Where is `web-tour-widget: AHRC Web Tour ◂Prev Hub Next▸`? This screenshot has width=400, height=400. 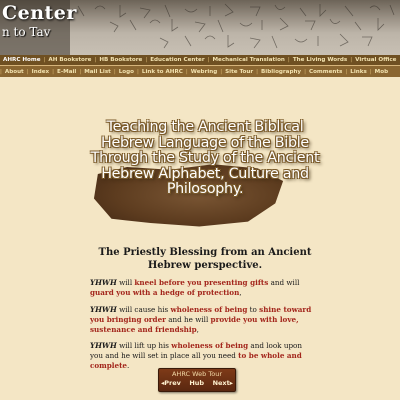
web-tour-widget: AHRC Web Tour ◂Prev Hub Next▸ is located at coordinates (197, 380).